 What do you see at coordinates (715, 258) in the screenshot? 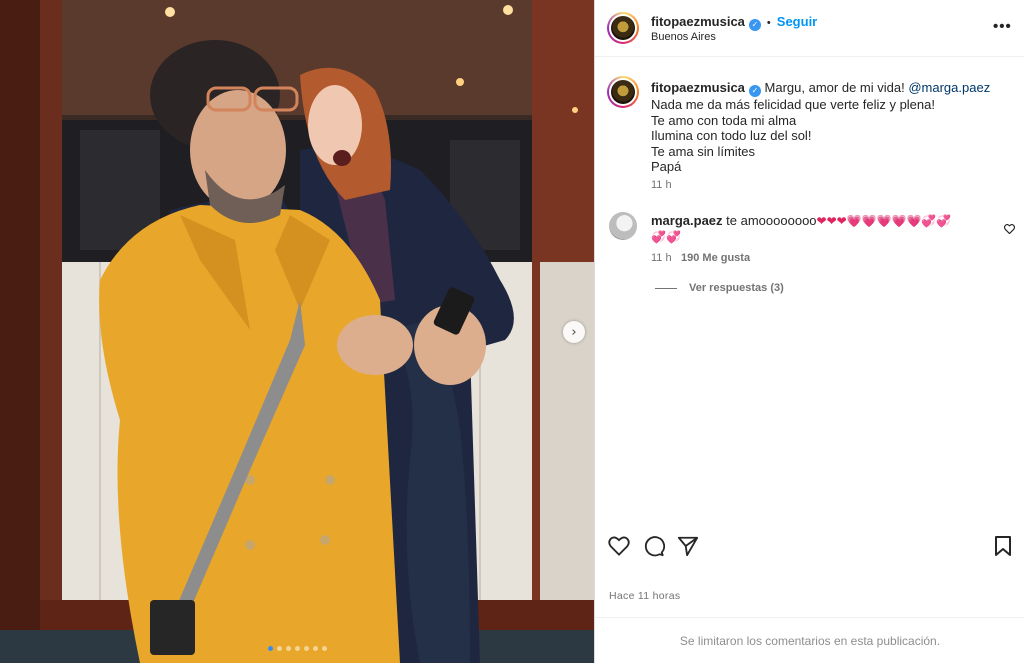
I see `comment-likes-count: 190 Me gusta` at bounding box center [715, 258].